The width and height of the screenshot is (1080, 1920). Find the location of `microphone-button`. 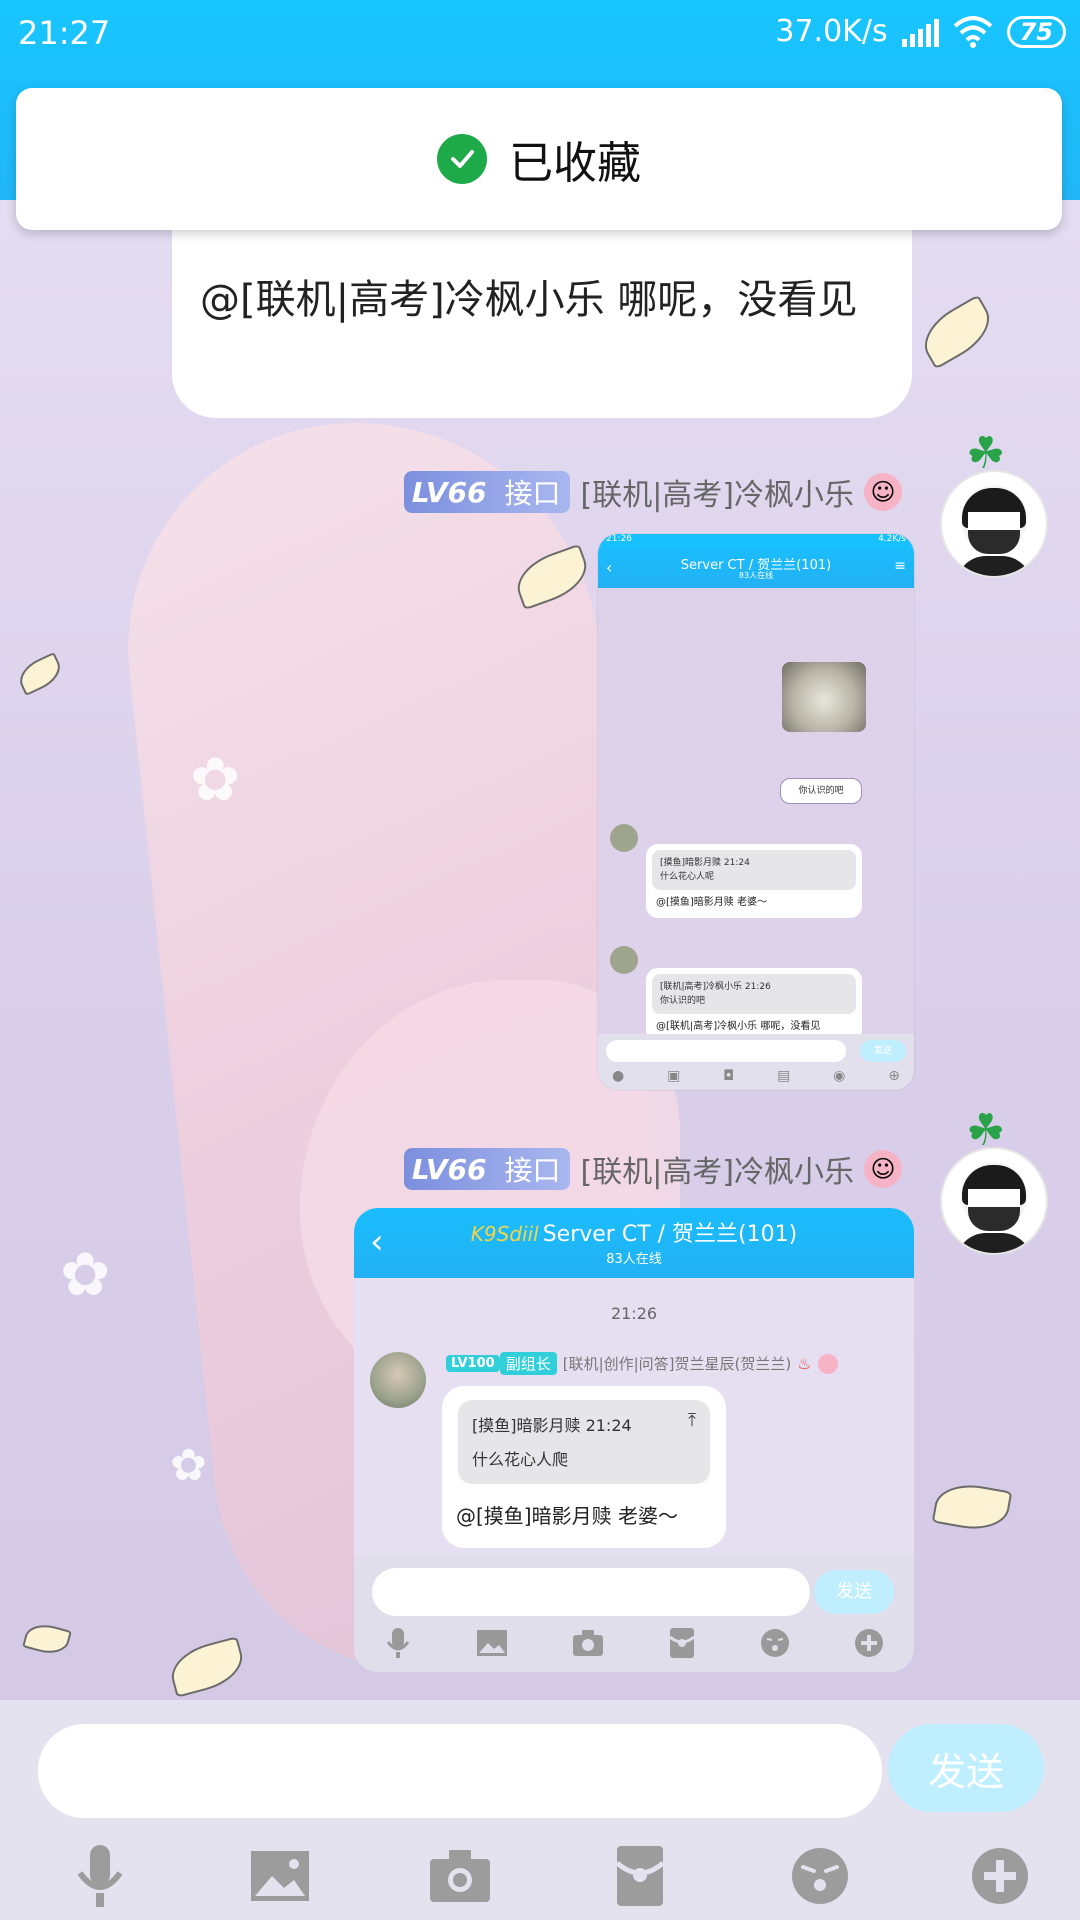

microphone-button is located at coordinates (100, 1876).